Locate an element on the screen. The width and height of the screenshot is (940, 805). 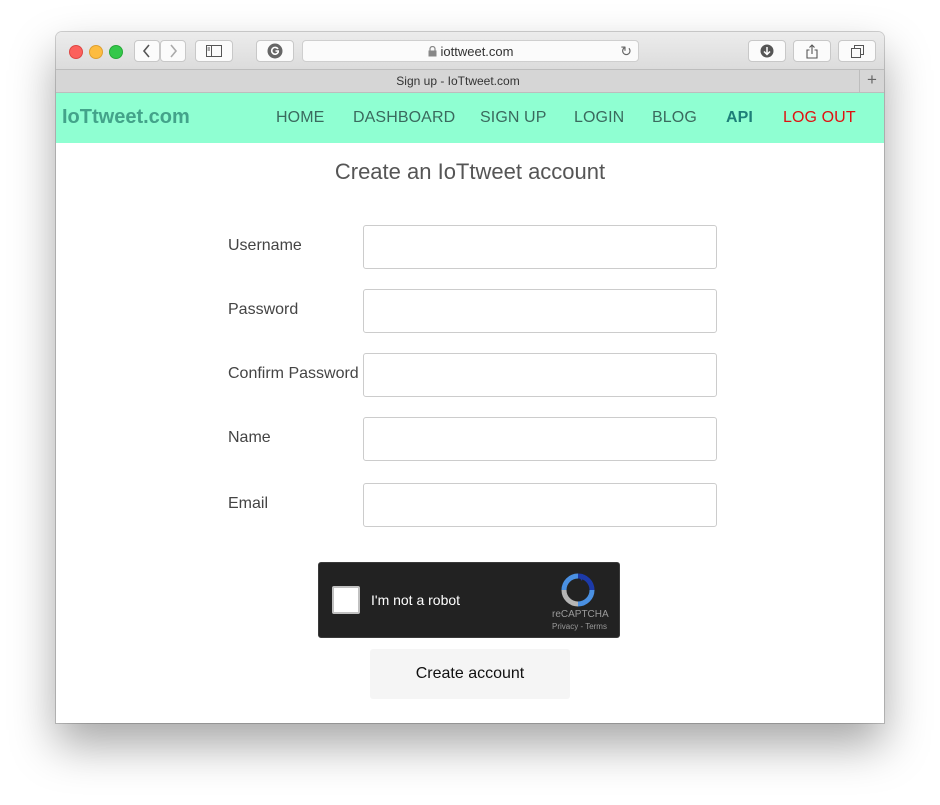
password-field is located at coordinates (540, 311).